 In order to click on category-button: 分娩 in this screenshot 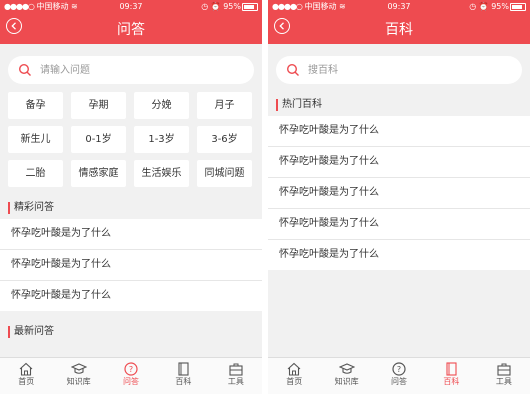, I will do `click(161, 105)`.